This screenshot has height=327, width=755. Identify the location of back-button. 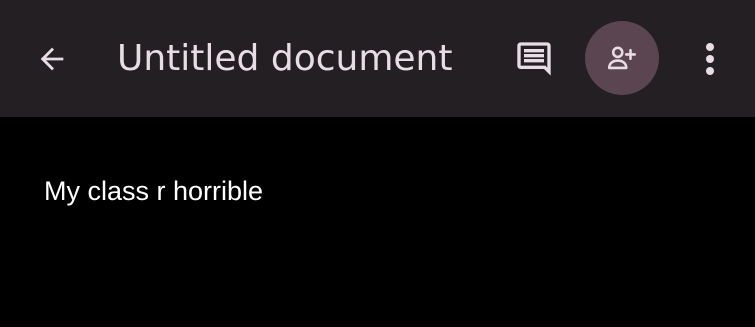
(52, 59).